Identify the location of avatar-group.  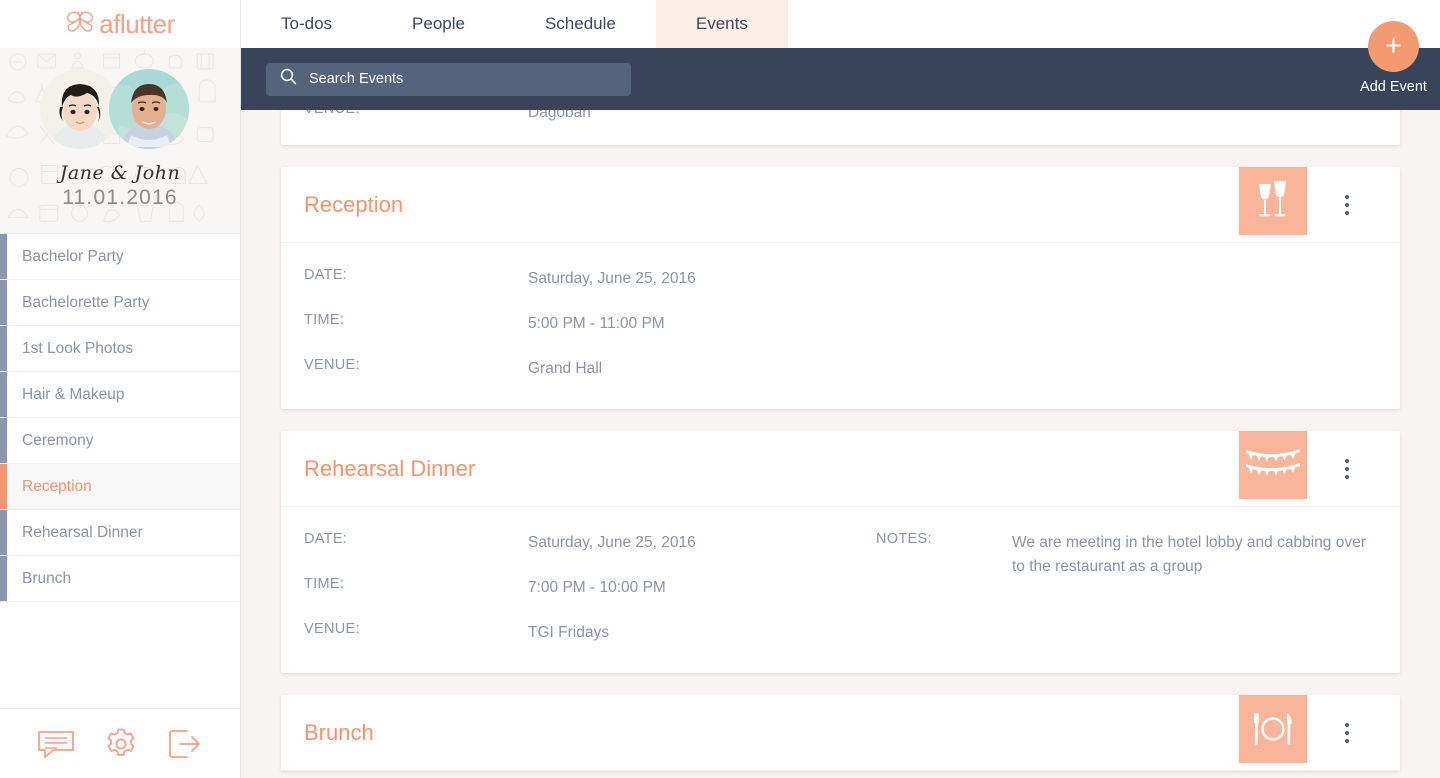
(120, 111).